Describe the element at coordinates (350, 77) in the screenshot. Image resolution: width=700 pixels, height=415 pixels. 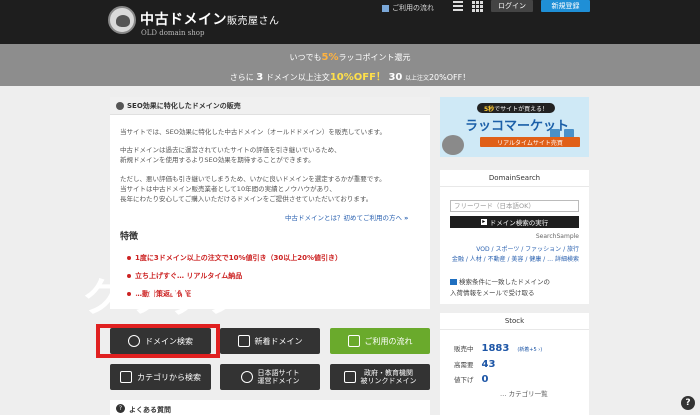
I see `campaign-line-2: さらに 3 ドメイン以上注文10%OFF！ 30 以上注文20%OFF！` at that location.